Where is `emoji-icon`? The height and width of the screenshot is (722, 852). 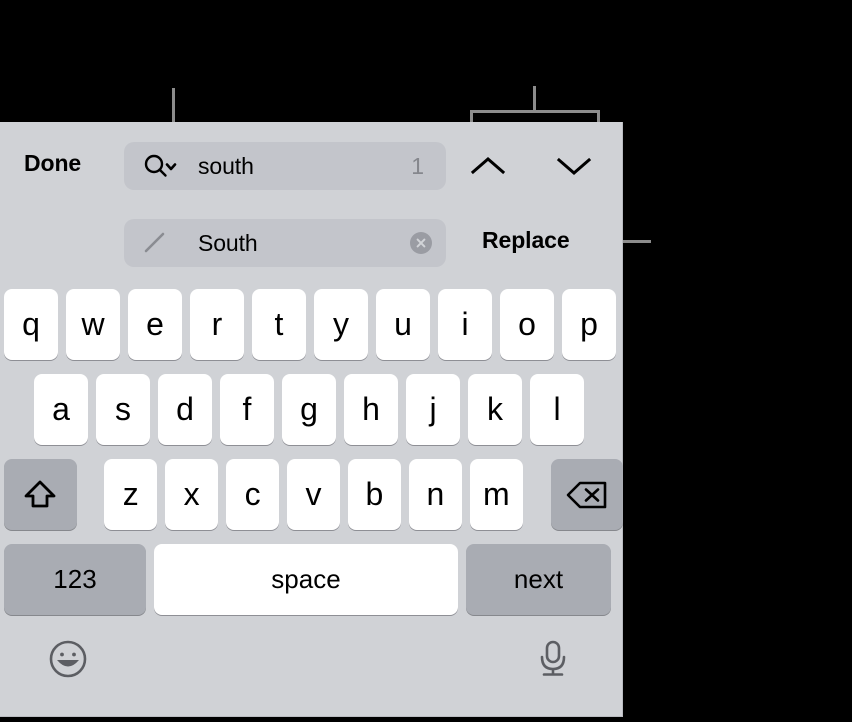 emoji-icon is located at coordinates (68, 659).